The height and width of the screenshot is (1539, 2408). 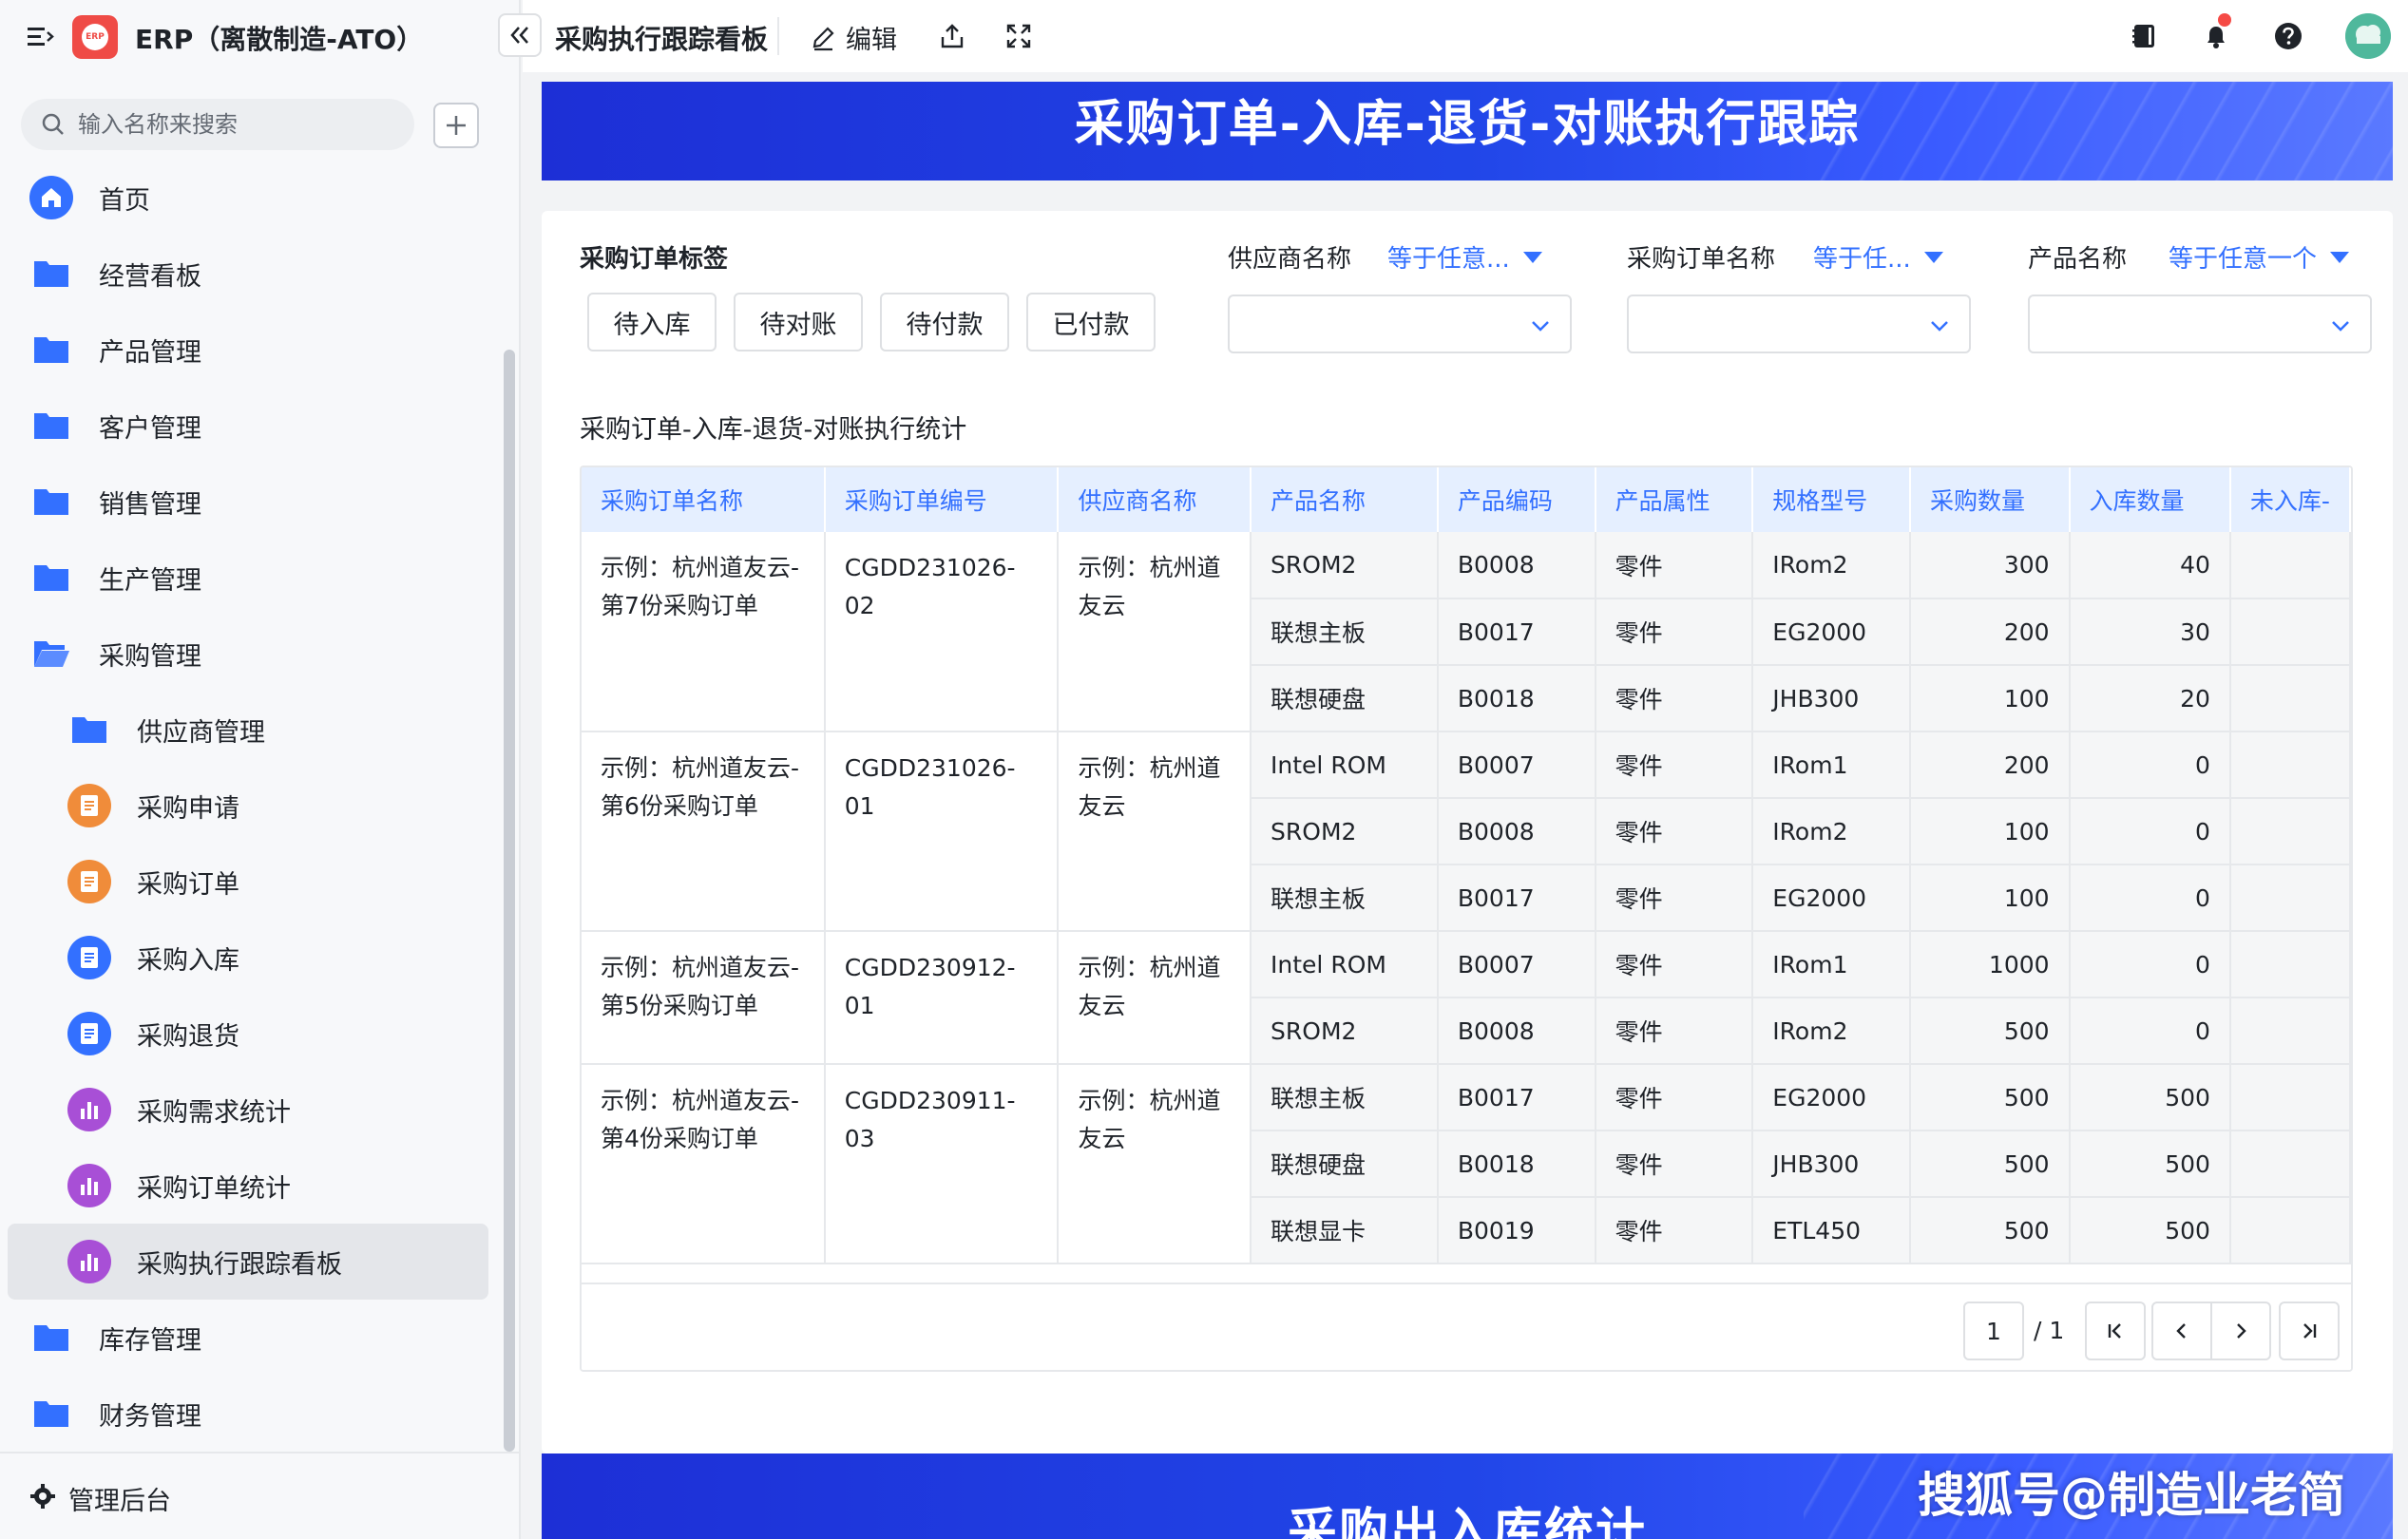 I want to click on cell-qty: 1000, so click(x=1991, y=964).